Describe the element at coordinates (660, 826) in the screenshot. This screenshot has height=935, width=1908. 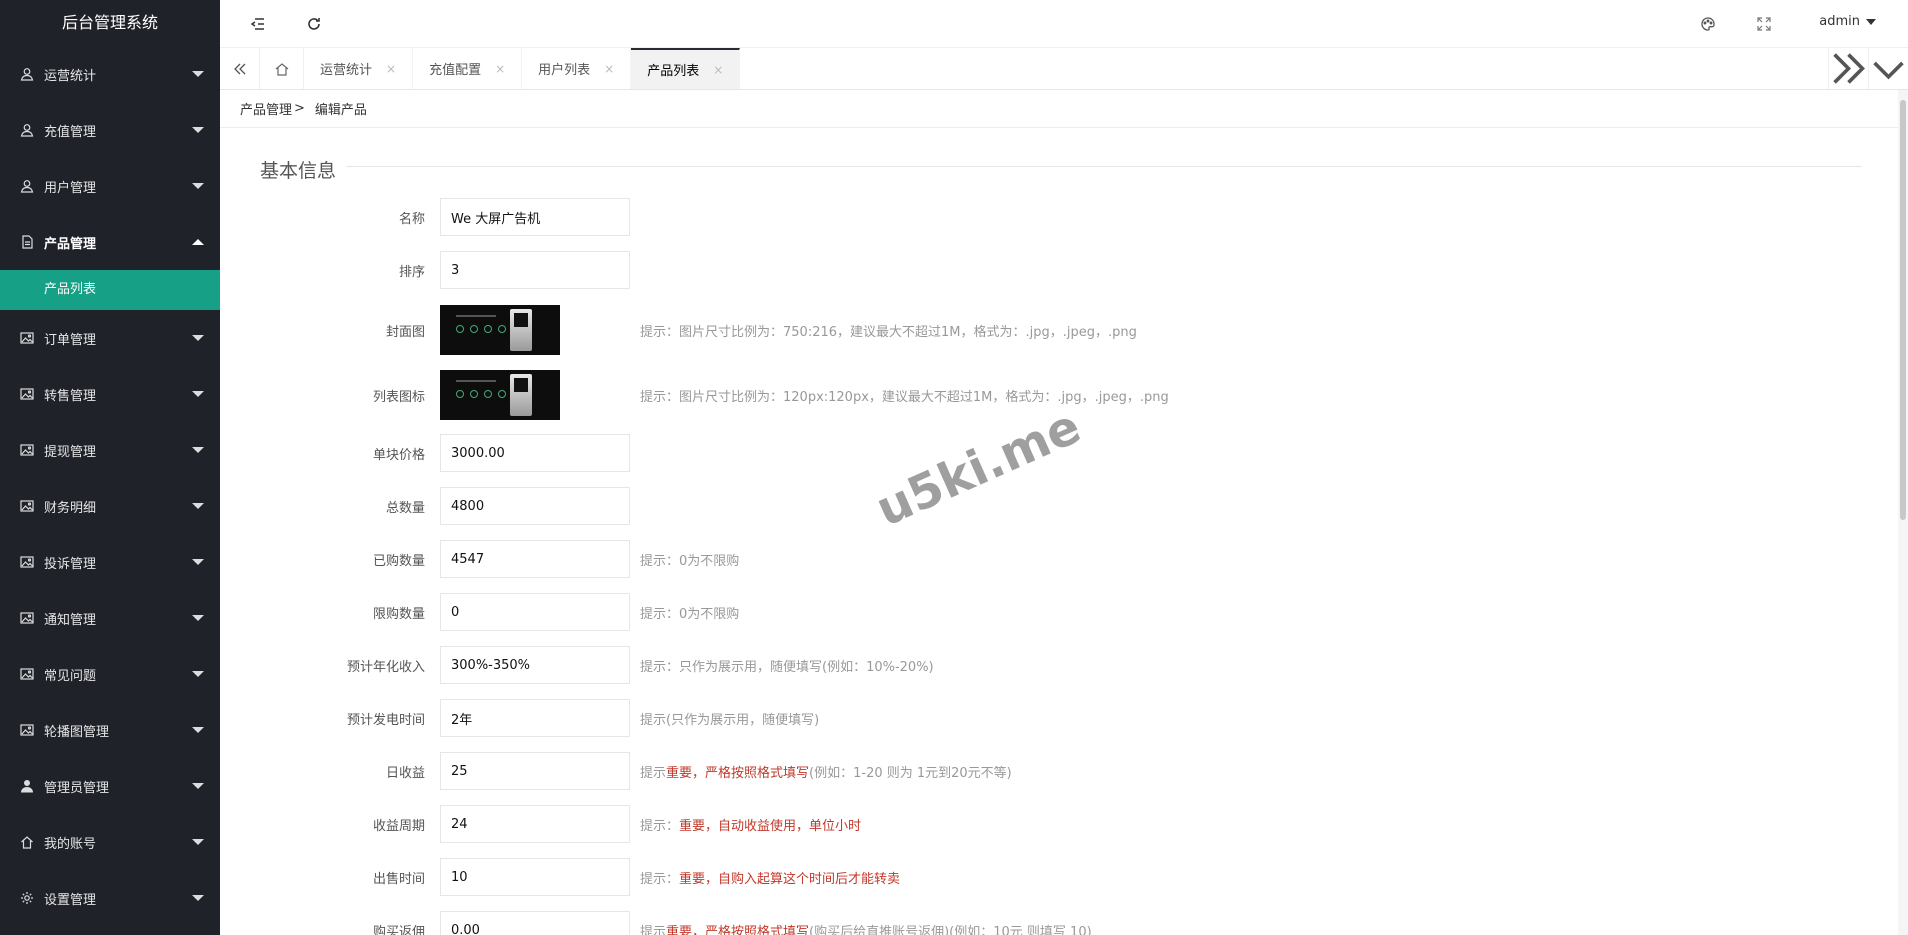
I see `hint-prefix: 提示：` at that location.